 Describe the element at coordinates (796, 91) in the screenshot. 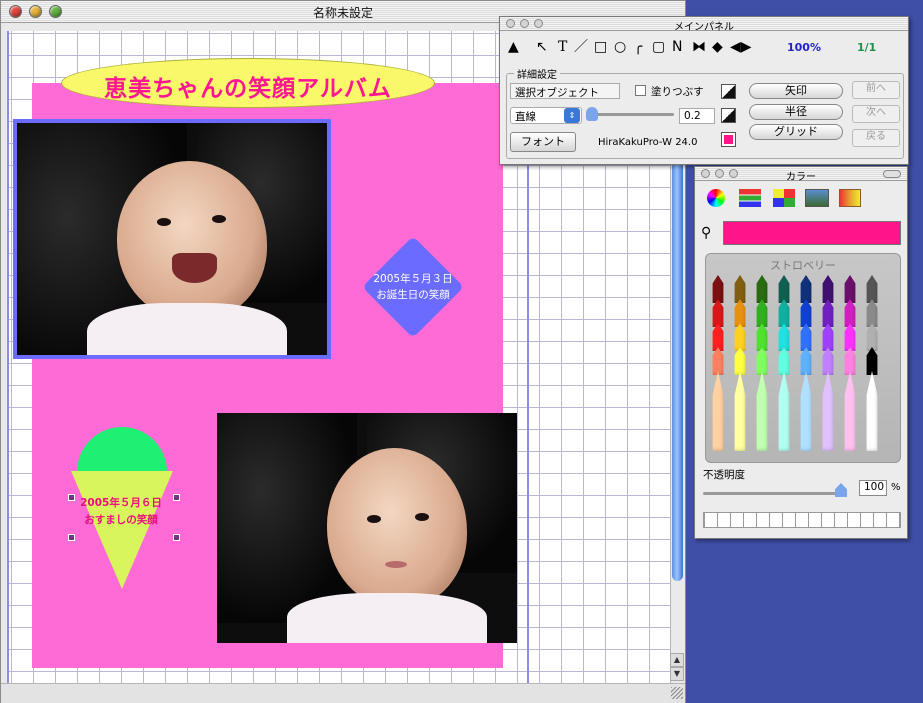

I see `arrow-button: 矢印` at that location.